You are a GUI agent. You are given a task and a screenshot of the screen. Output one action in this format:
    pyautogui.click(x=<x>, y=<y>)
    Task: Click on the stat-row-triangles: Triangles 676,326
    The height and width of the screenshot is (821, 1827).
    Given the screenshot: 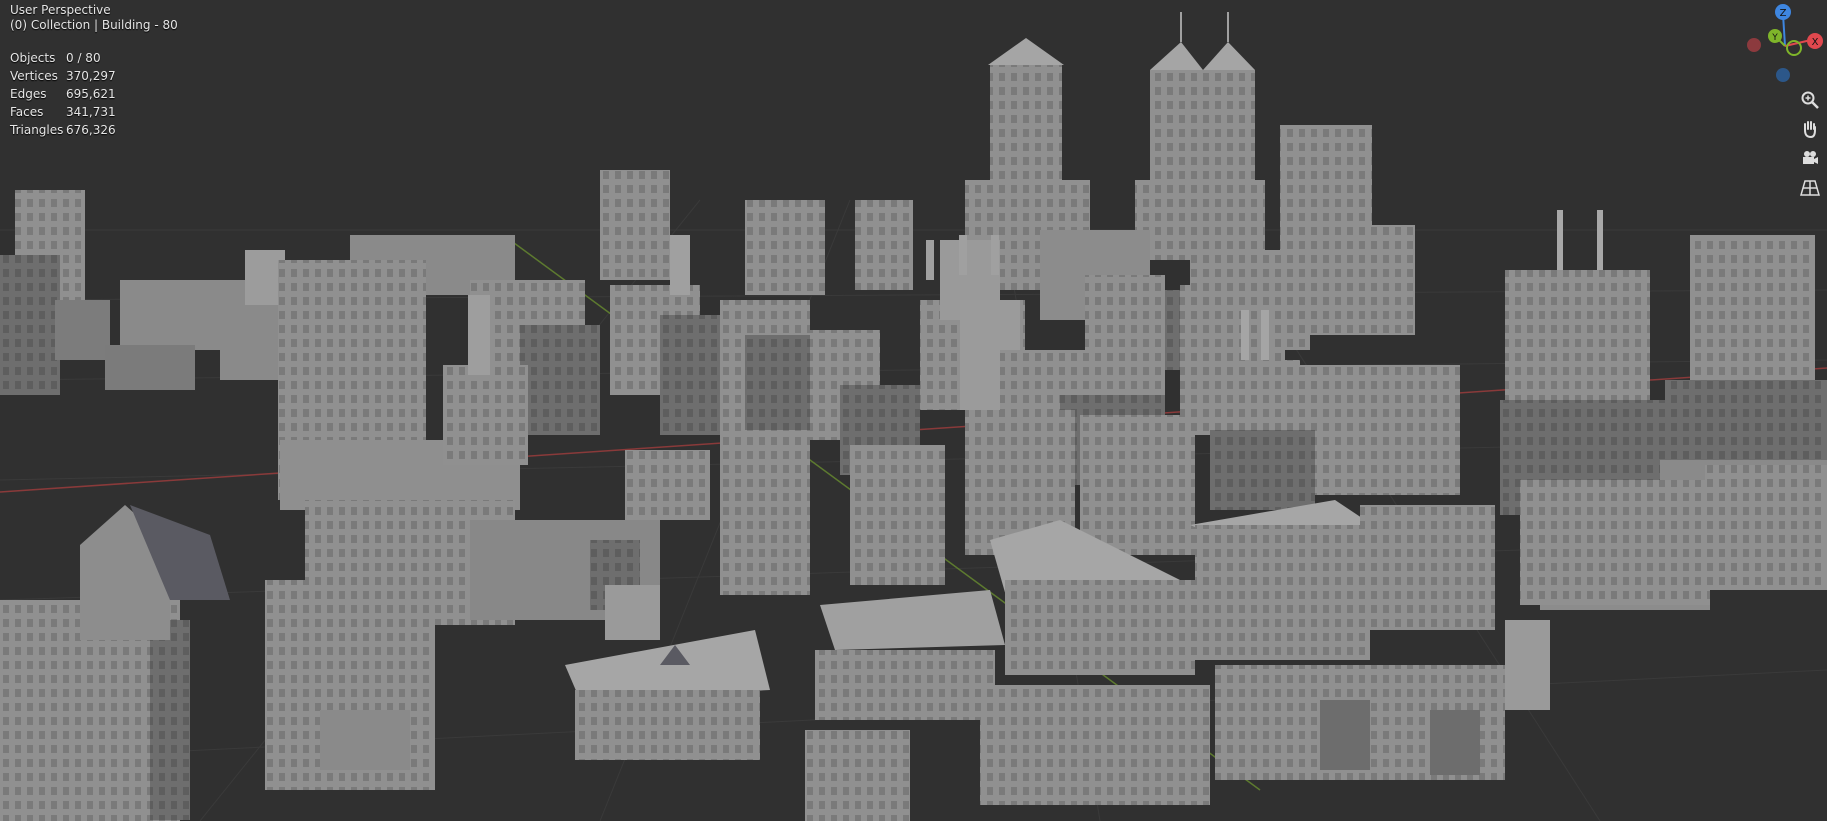 What is the action you would take?
    pyautogui.click(x=63, y=130)
    